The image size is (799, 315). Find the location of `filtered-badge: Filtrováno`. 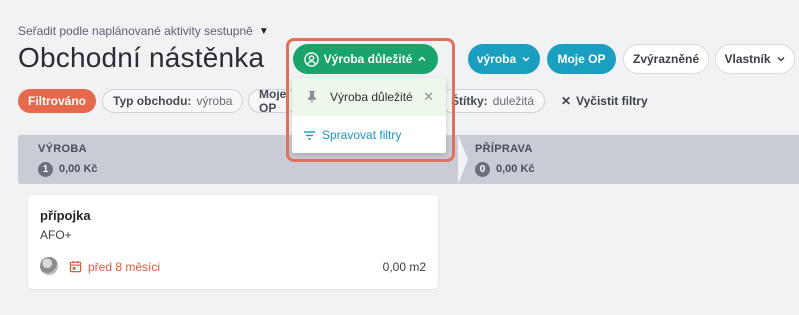

filtered-badge: Filtrováno is located at coordinates (57, 101).